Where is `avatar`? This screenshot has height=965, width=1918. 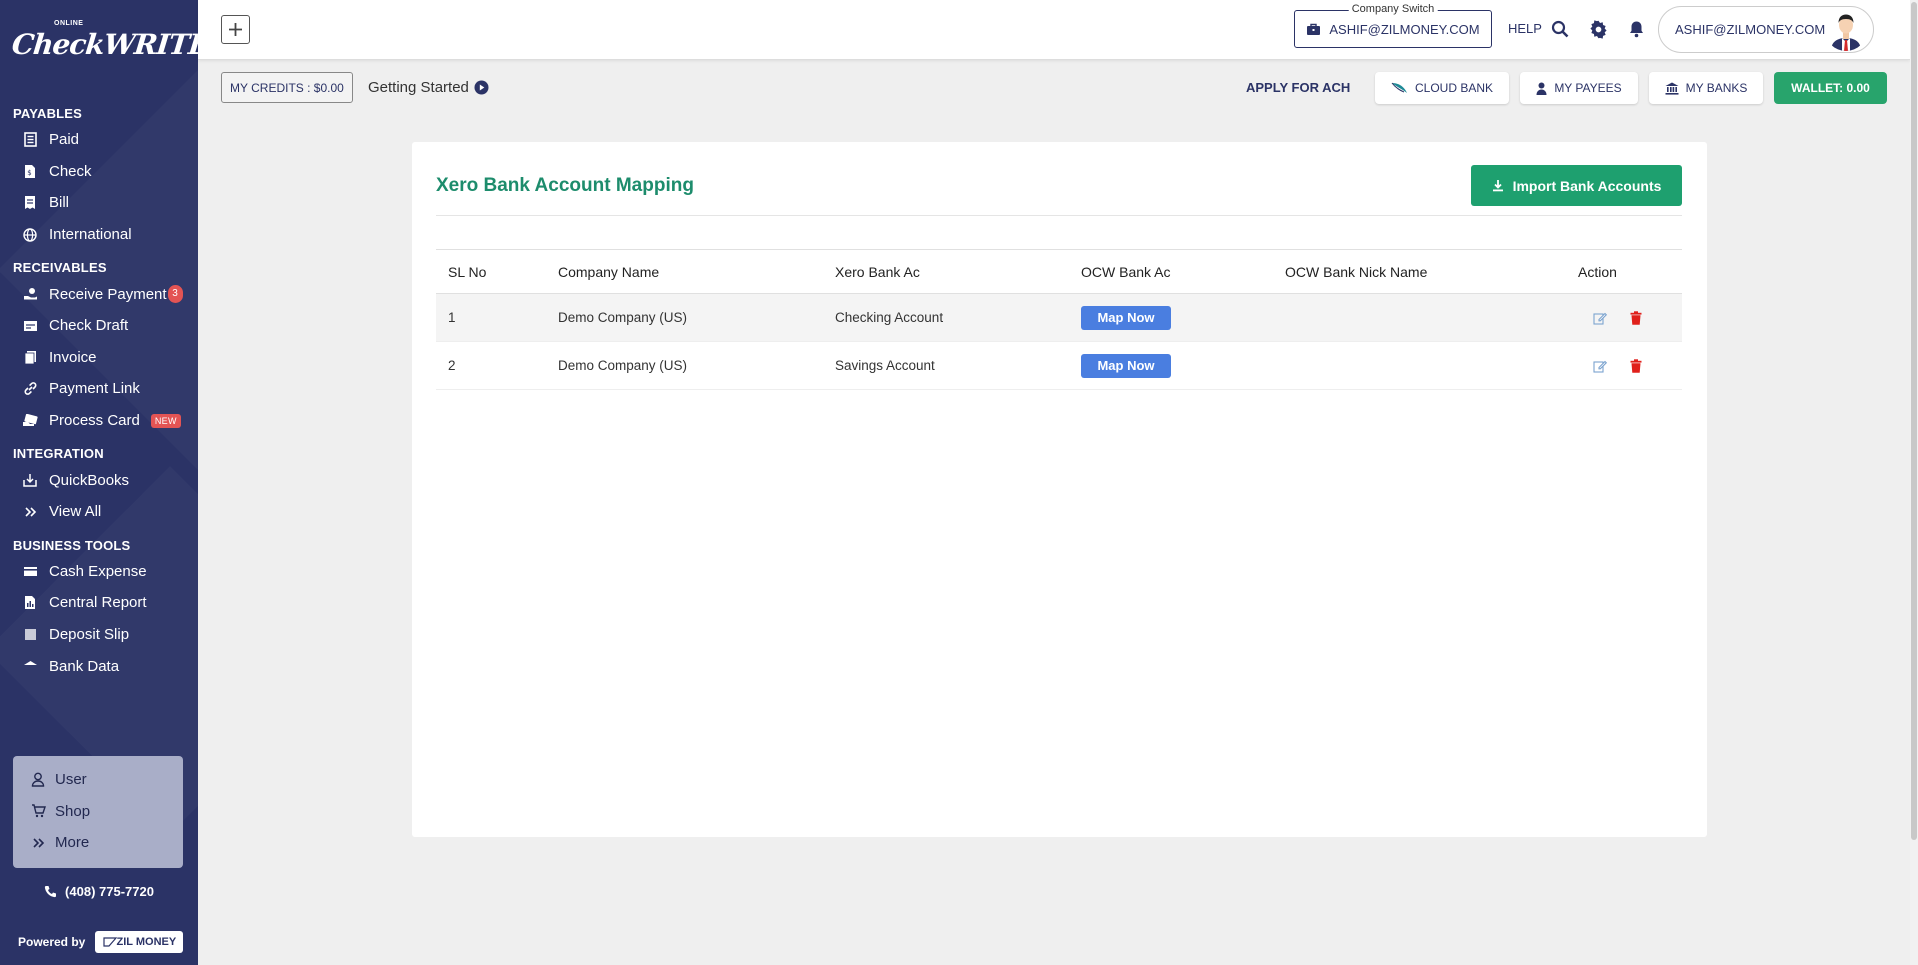 avatar is located at coordinates (1846, 30).